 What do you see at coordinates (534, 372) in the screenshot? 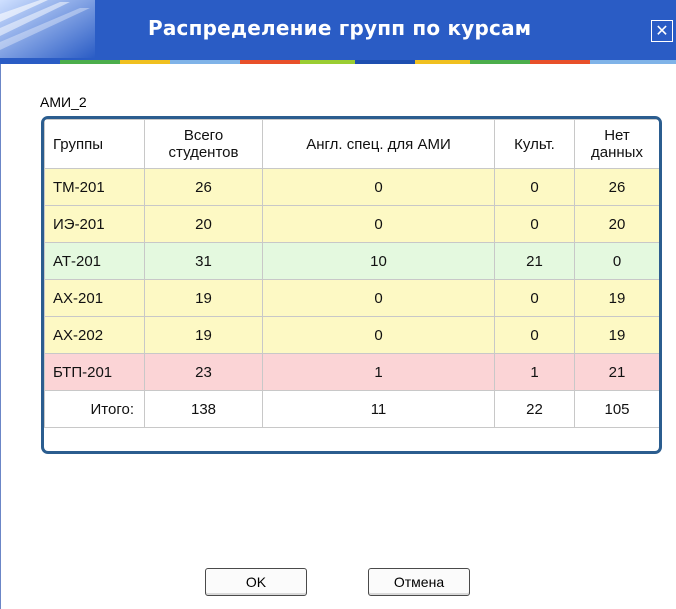
I see `cell-culture: 1` at bounding box center [534, 372].